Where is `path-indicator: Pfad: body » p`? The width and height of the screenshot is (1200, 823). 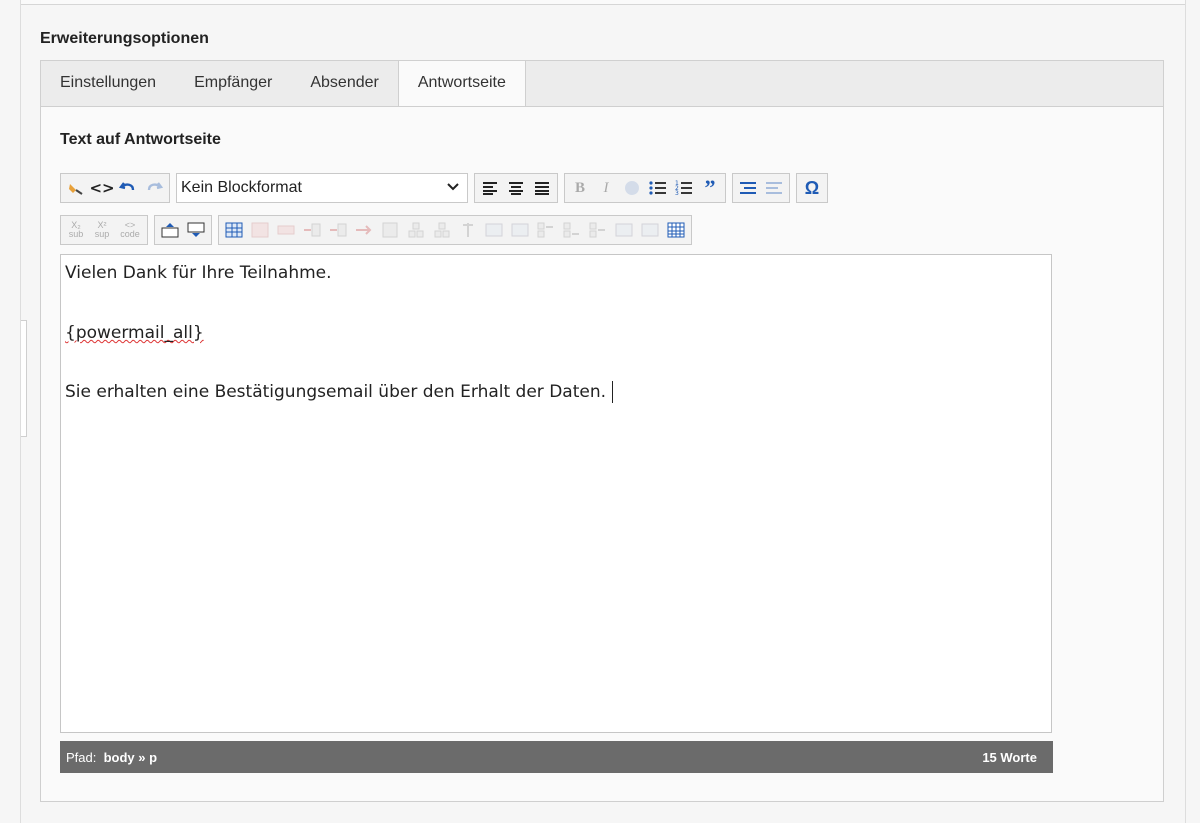 path-indicator: Pfad: body » p is located at coordinates (111, 757).